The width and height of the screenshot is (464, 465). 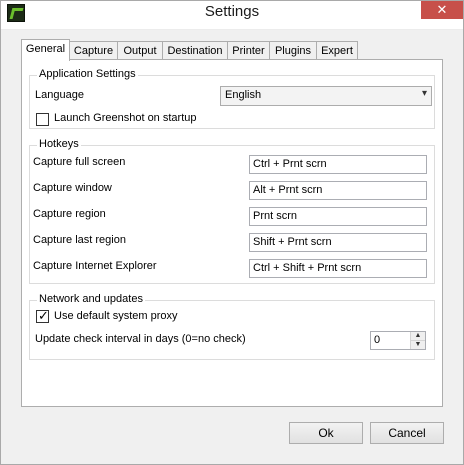 I want to click on hotkey-field-window: Alt + Prnt scrn, so click(x=338, y=190).